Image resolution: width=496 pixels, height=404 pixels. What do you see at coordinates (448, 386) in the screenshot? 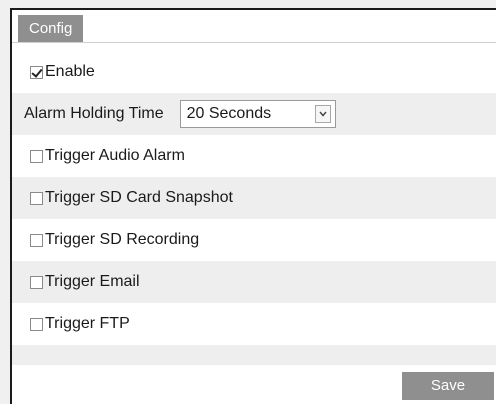
I see `save-button: Save` at bounding box center [448, 386].